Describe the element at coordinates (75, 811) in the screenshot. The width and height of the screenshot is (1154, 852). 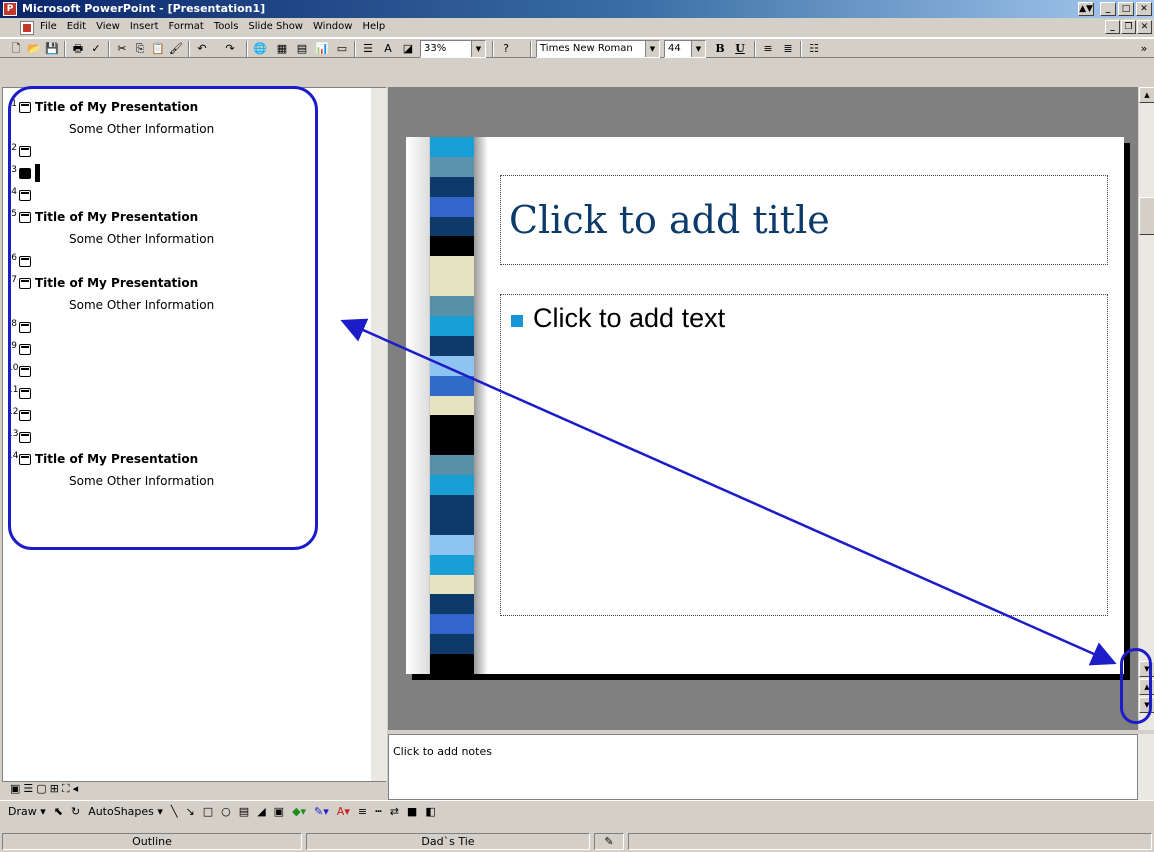
I see `free-rotate-icon: ↻` at that location.